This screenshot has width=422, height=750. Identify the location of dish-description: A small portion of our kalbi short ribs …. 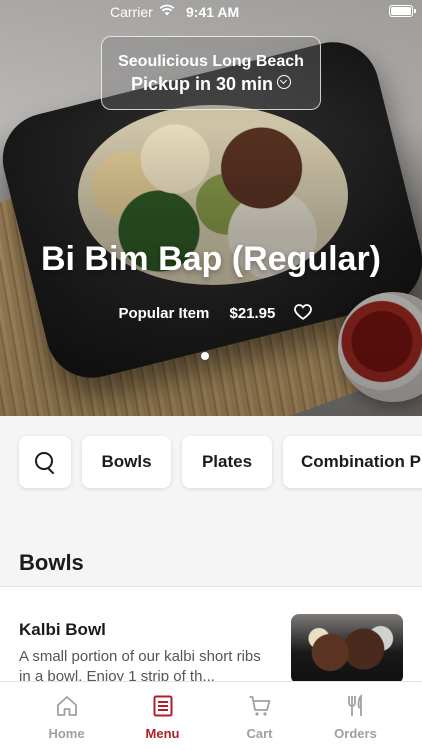
(140, 666).